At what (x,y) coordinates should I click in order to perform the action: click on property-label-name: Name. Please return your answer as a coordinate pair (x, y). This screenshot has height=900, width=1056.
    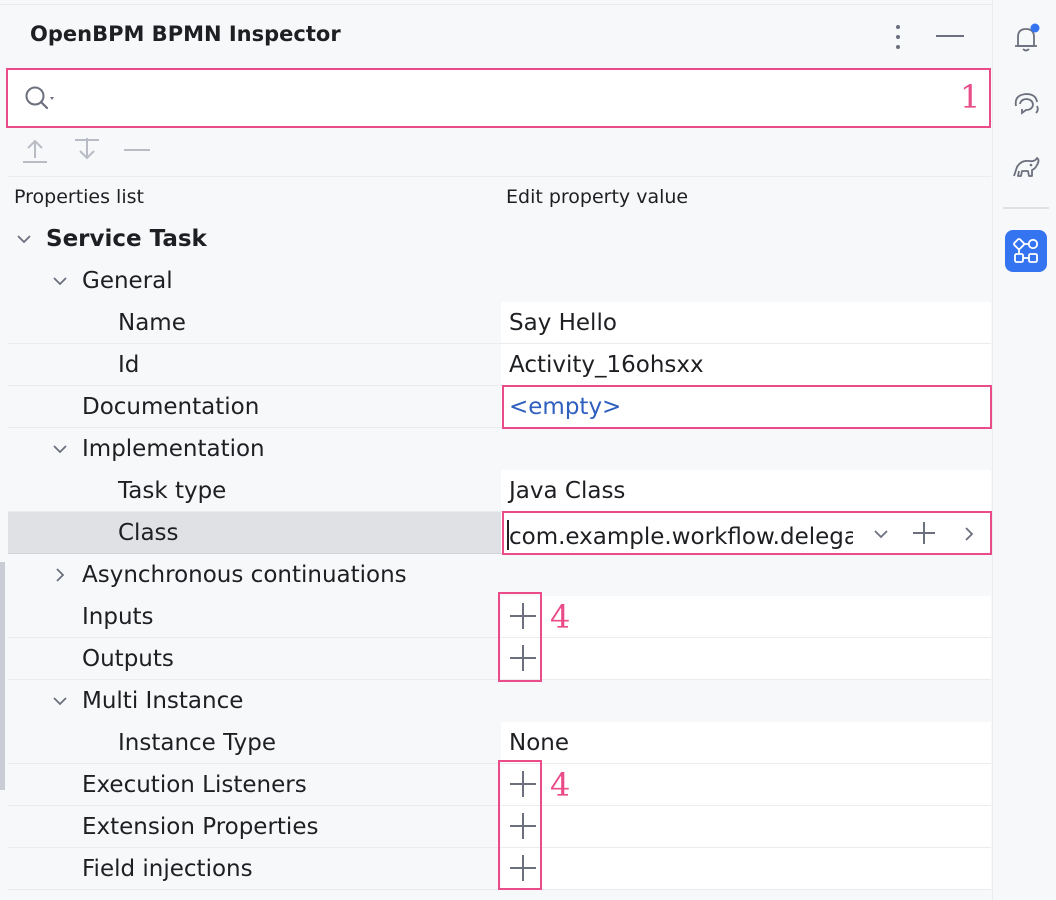
    Looking at the image, I should click on (152, 323).